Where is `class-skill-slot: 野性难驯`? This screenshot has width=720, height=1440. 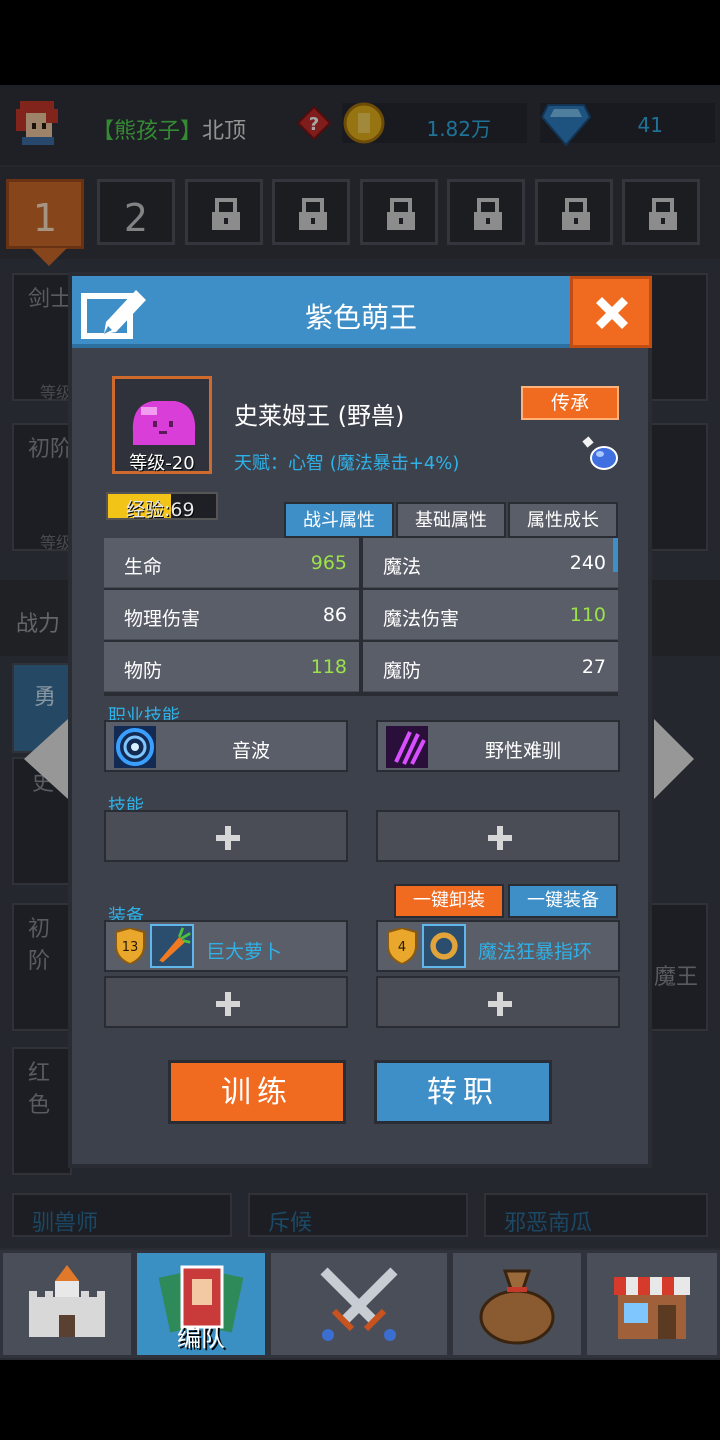 class-skill-slot: 野性难驯 is located at coordinates (498, 746).